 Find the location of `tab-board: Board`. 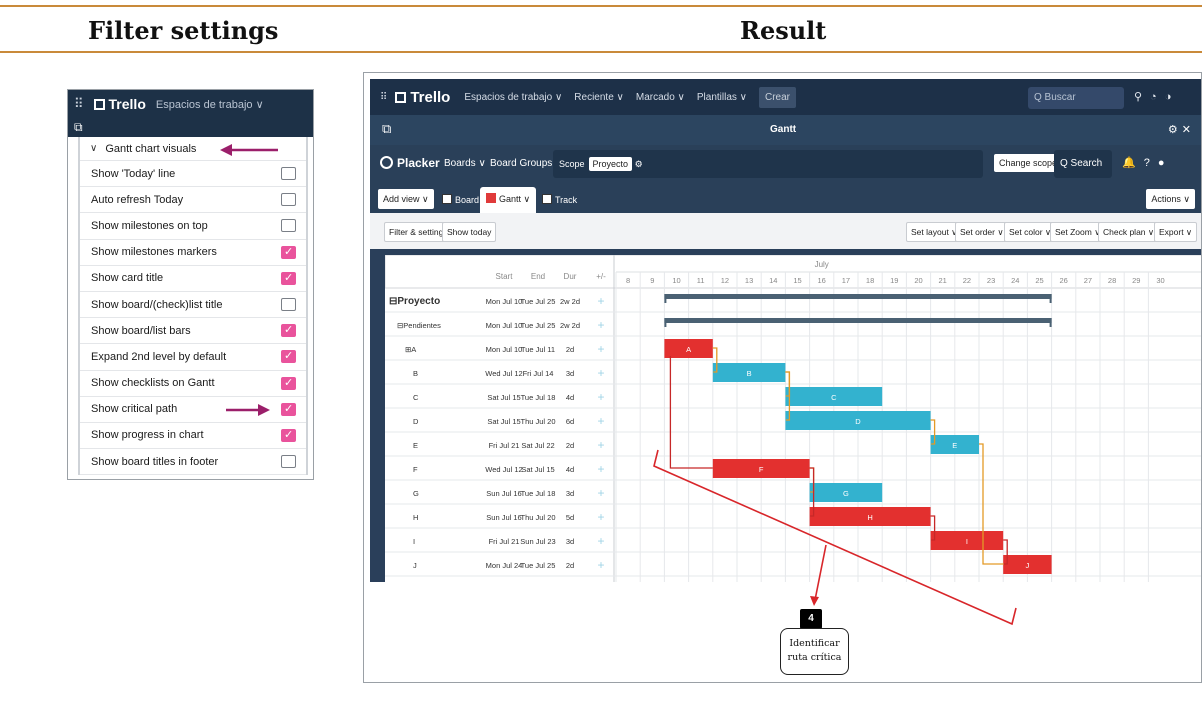

tab-board: Board is located at coordinates (460, 199).